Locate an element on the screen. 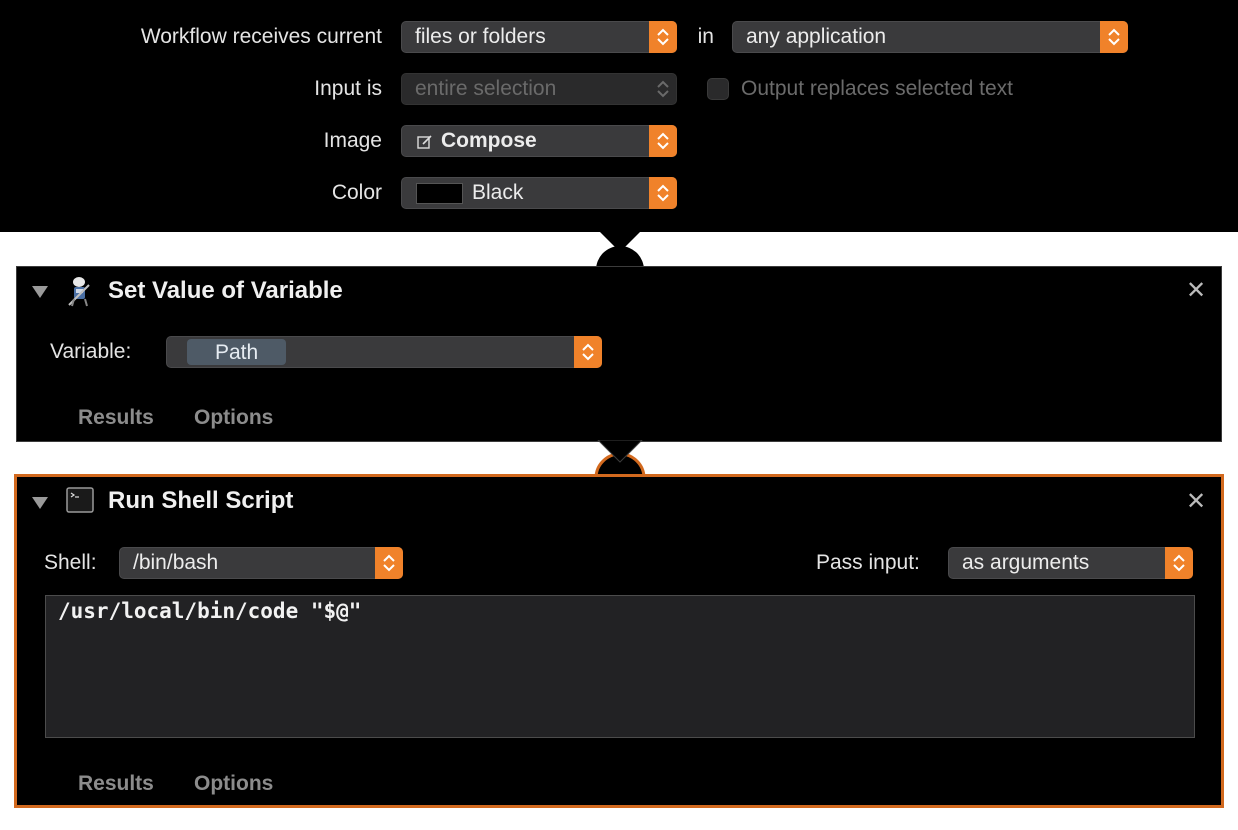 The width and height of the screenshot is (1238, 830). color-value: Black is located at coordinates (498, 192).